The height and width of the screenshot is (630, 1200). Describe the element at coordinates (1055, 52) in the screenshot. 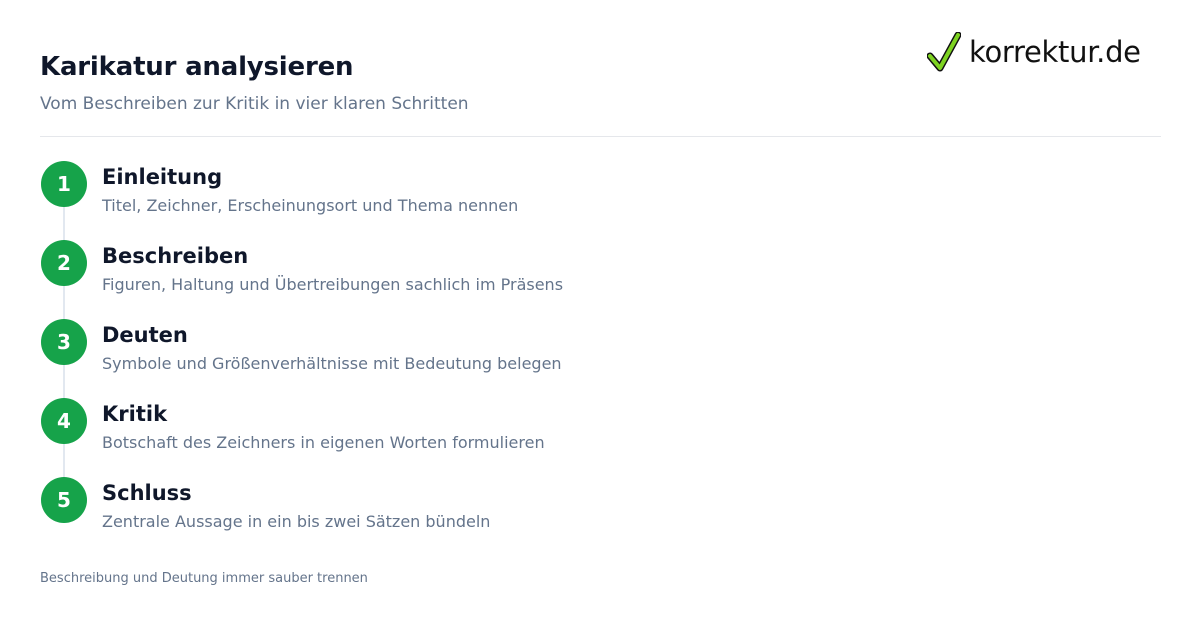

I see `brand-name: korrektur.de` at that location.